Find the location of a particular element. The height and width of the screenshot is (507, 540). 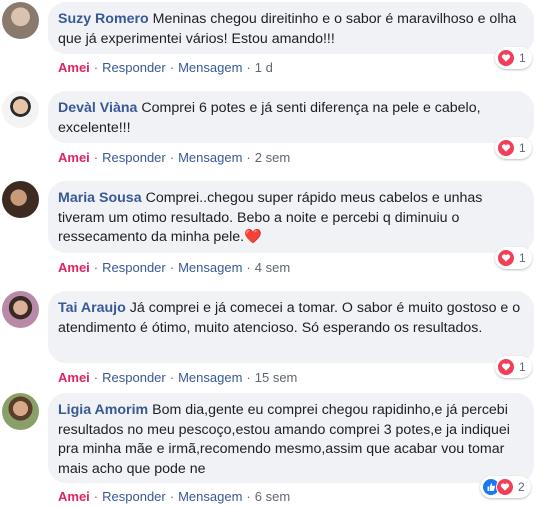

comment-timestamp: 4 sem is located at coordinates (272, 267).